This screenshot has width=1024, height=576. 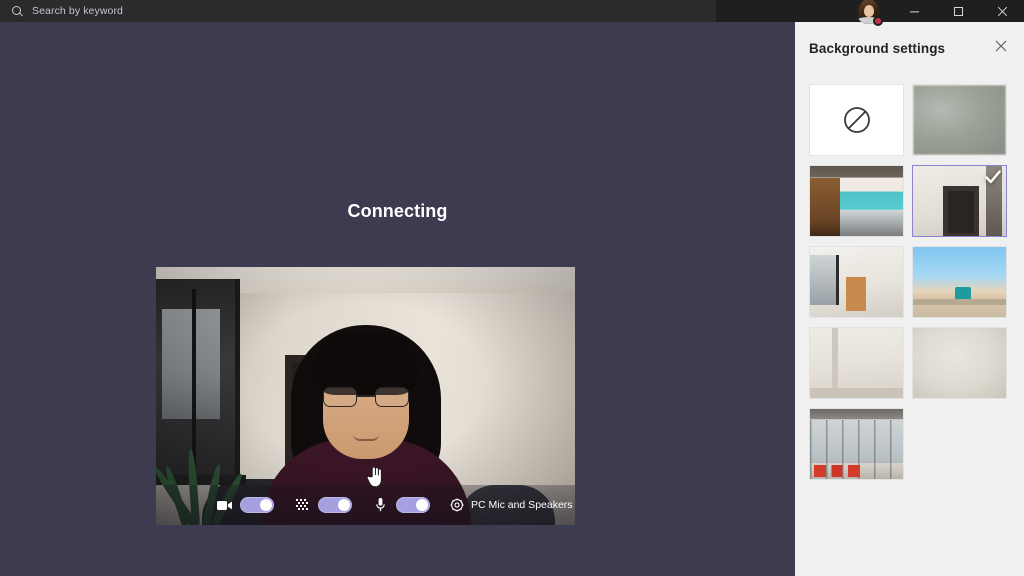 What do you see at coordinates (224, 505) in the screenshot?
I see `camera-icon` at bounding box center [224, 505].